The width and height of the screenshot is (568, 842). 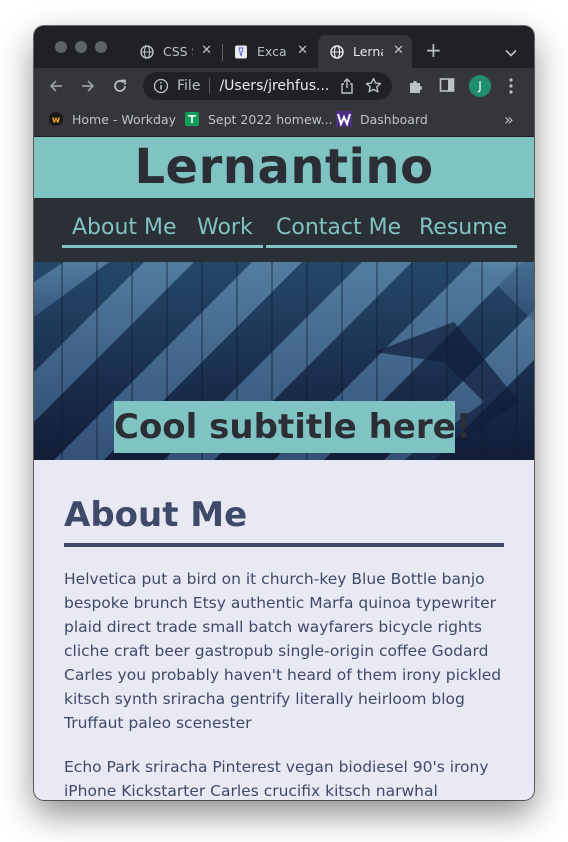 I want to click on tab-css: CSS S ✕, so click(x=176, y=51).